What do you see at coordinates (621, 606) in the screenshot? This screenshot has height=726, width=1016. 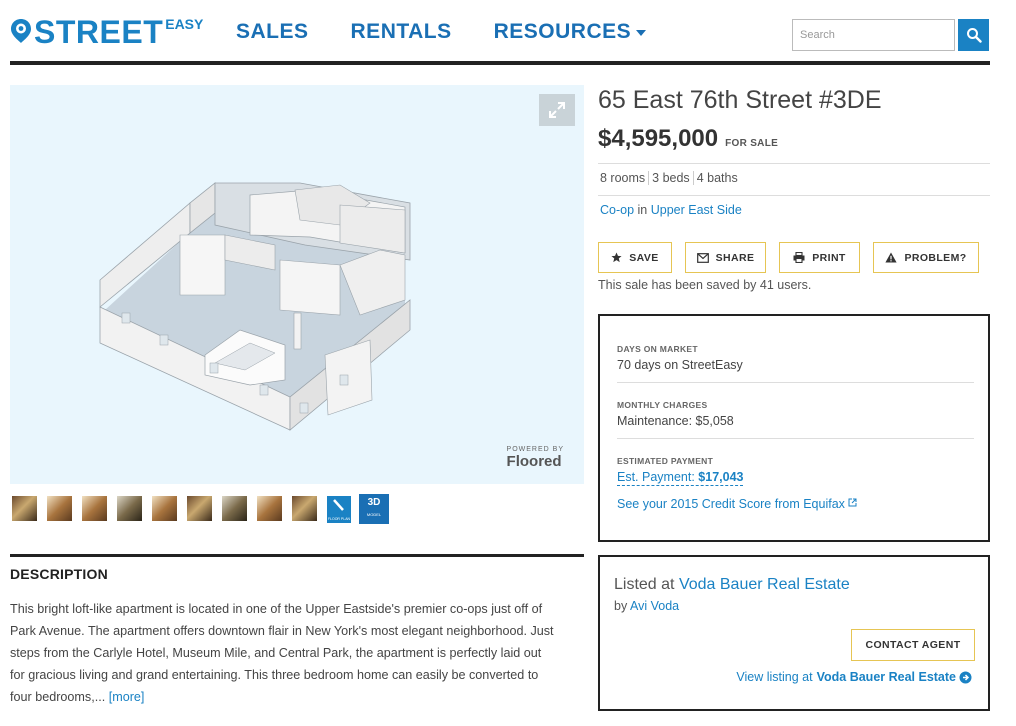 I see `by-prefix: by` at bounding box center [621, 606].